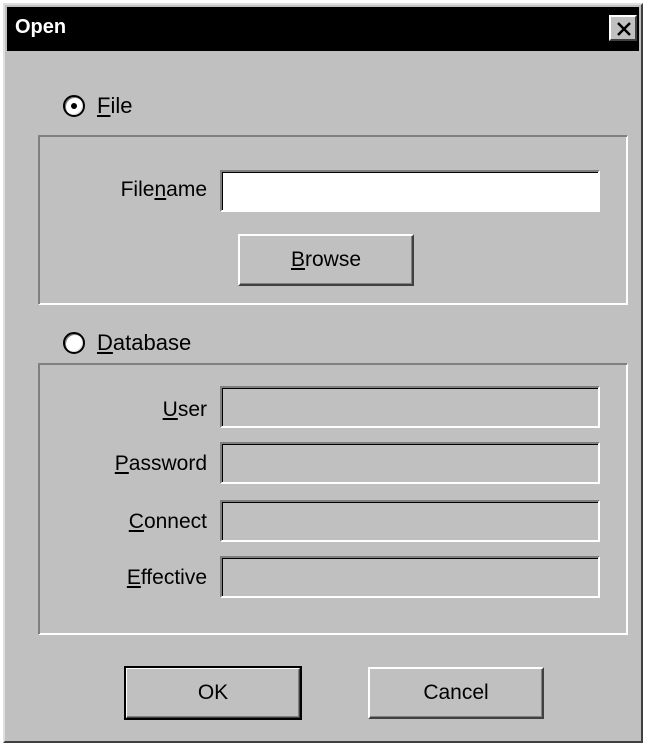  Describe the element at coordinates (160, 463) in the screenshot. I see `password-label: Password` at that location.